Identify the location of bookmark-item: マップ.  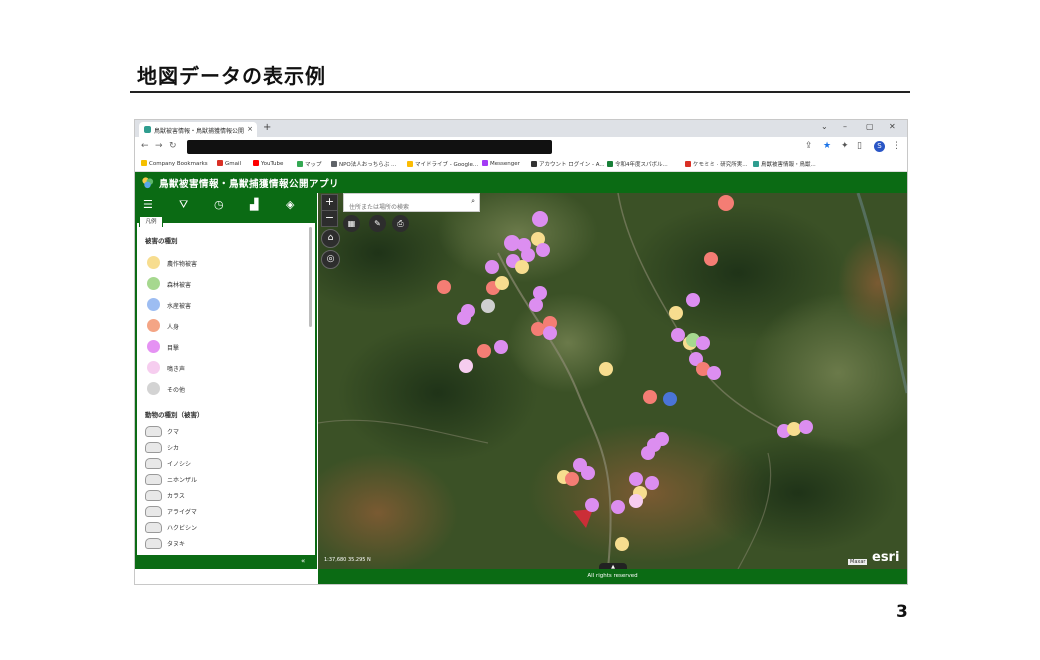
(309, 164).